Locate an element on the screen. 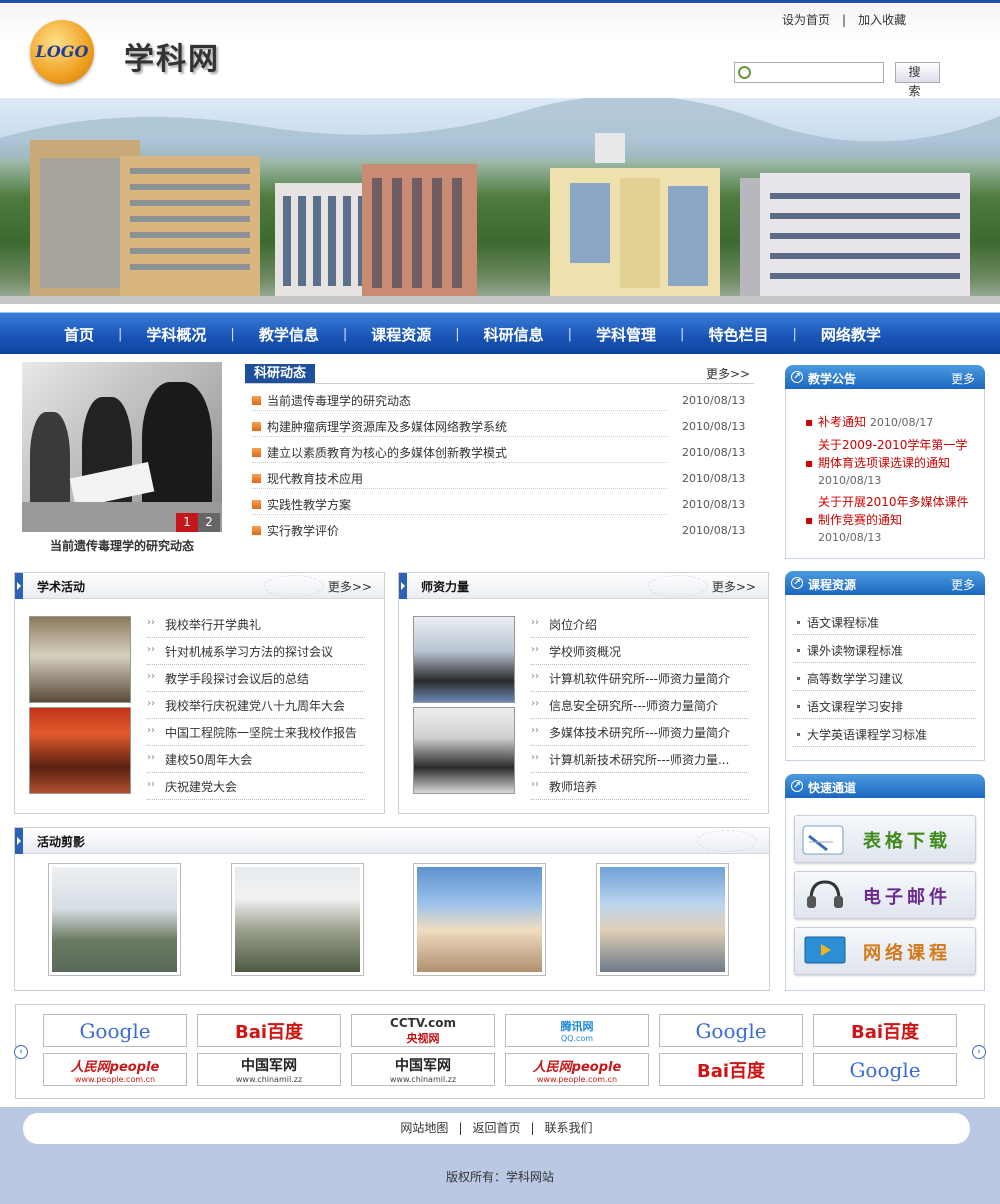 The height and width of the screenshot is (1204, 1000). slideshow-caption: 当前遗传毒理学的研究动态 is located at coordinates (122, 545).